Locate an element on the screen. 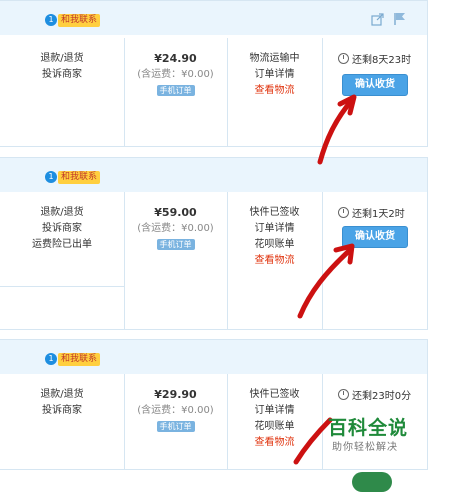 This screenshot has height=492, width=450. status-text: 物流运输中 is located at coordinates (274, 58).